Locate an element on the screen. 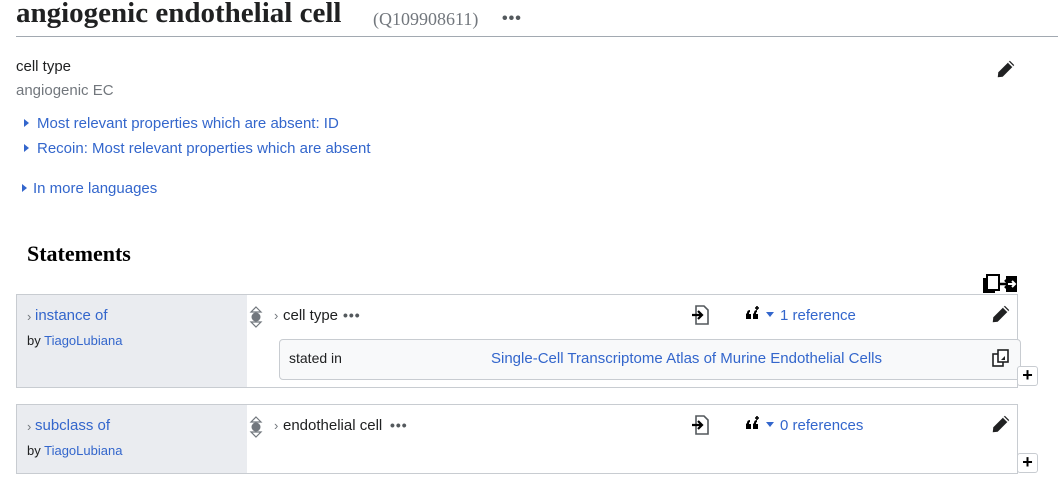 This screenshot has height=490, width=1058. value-link-cell-type: cell type is located at coordinates (310, 315).